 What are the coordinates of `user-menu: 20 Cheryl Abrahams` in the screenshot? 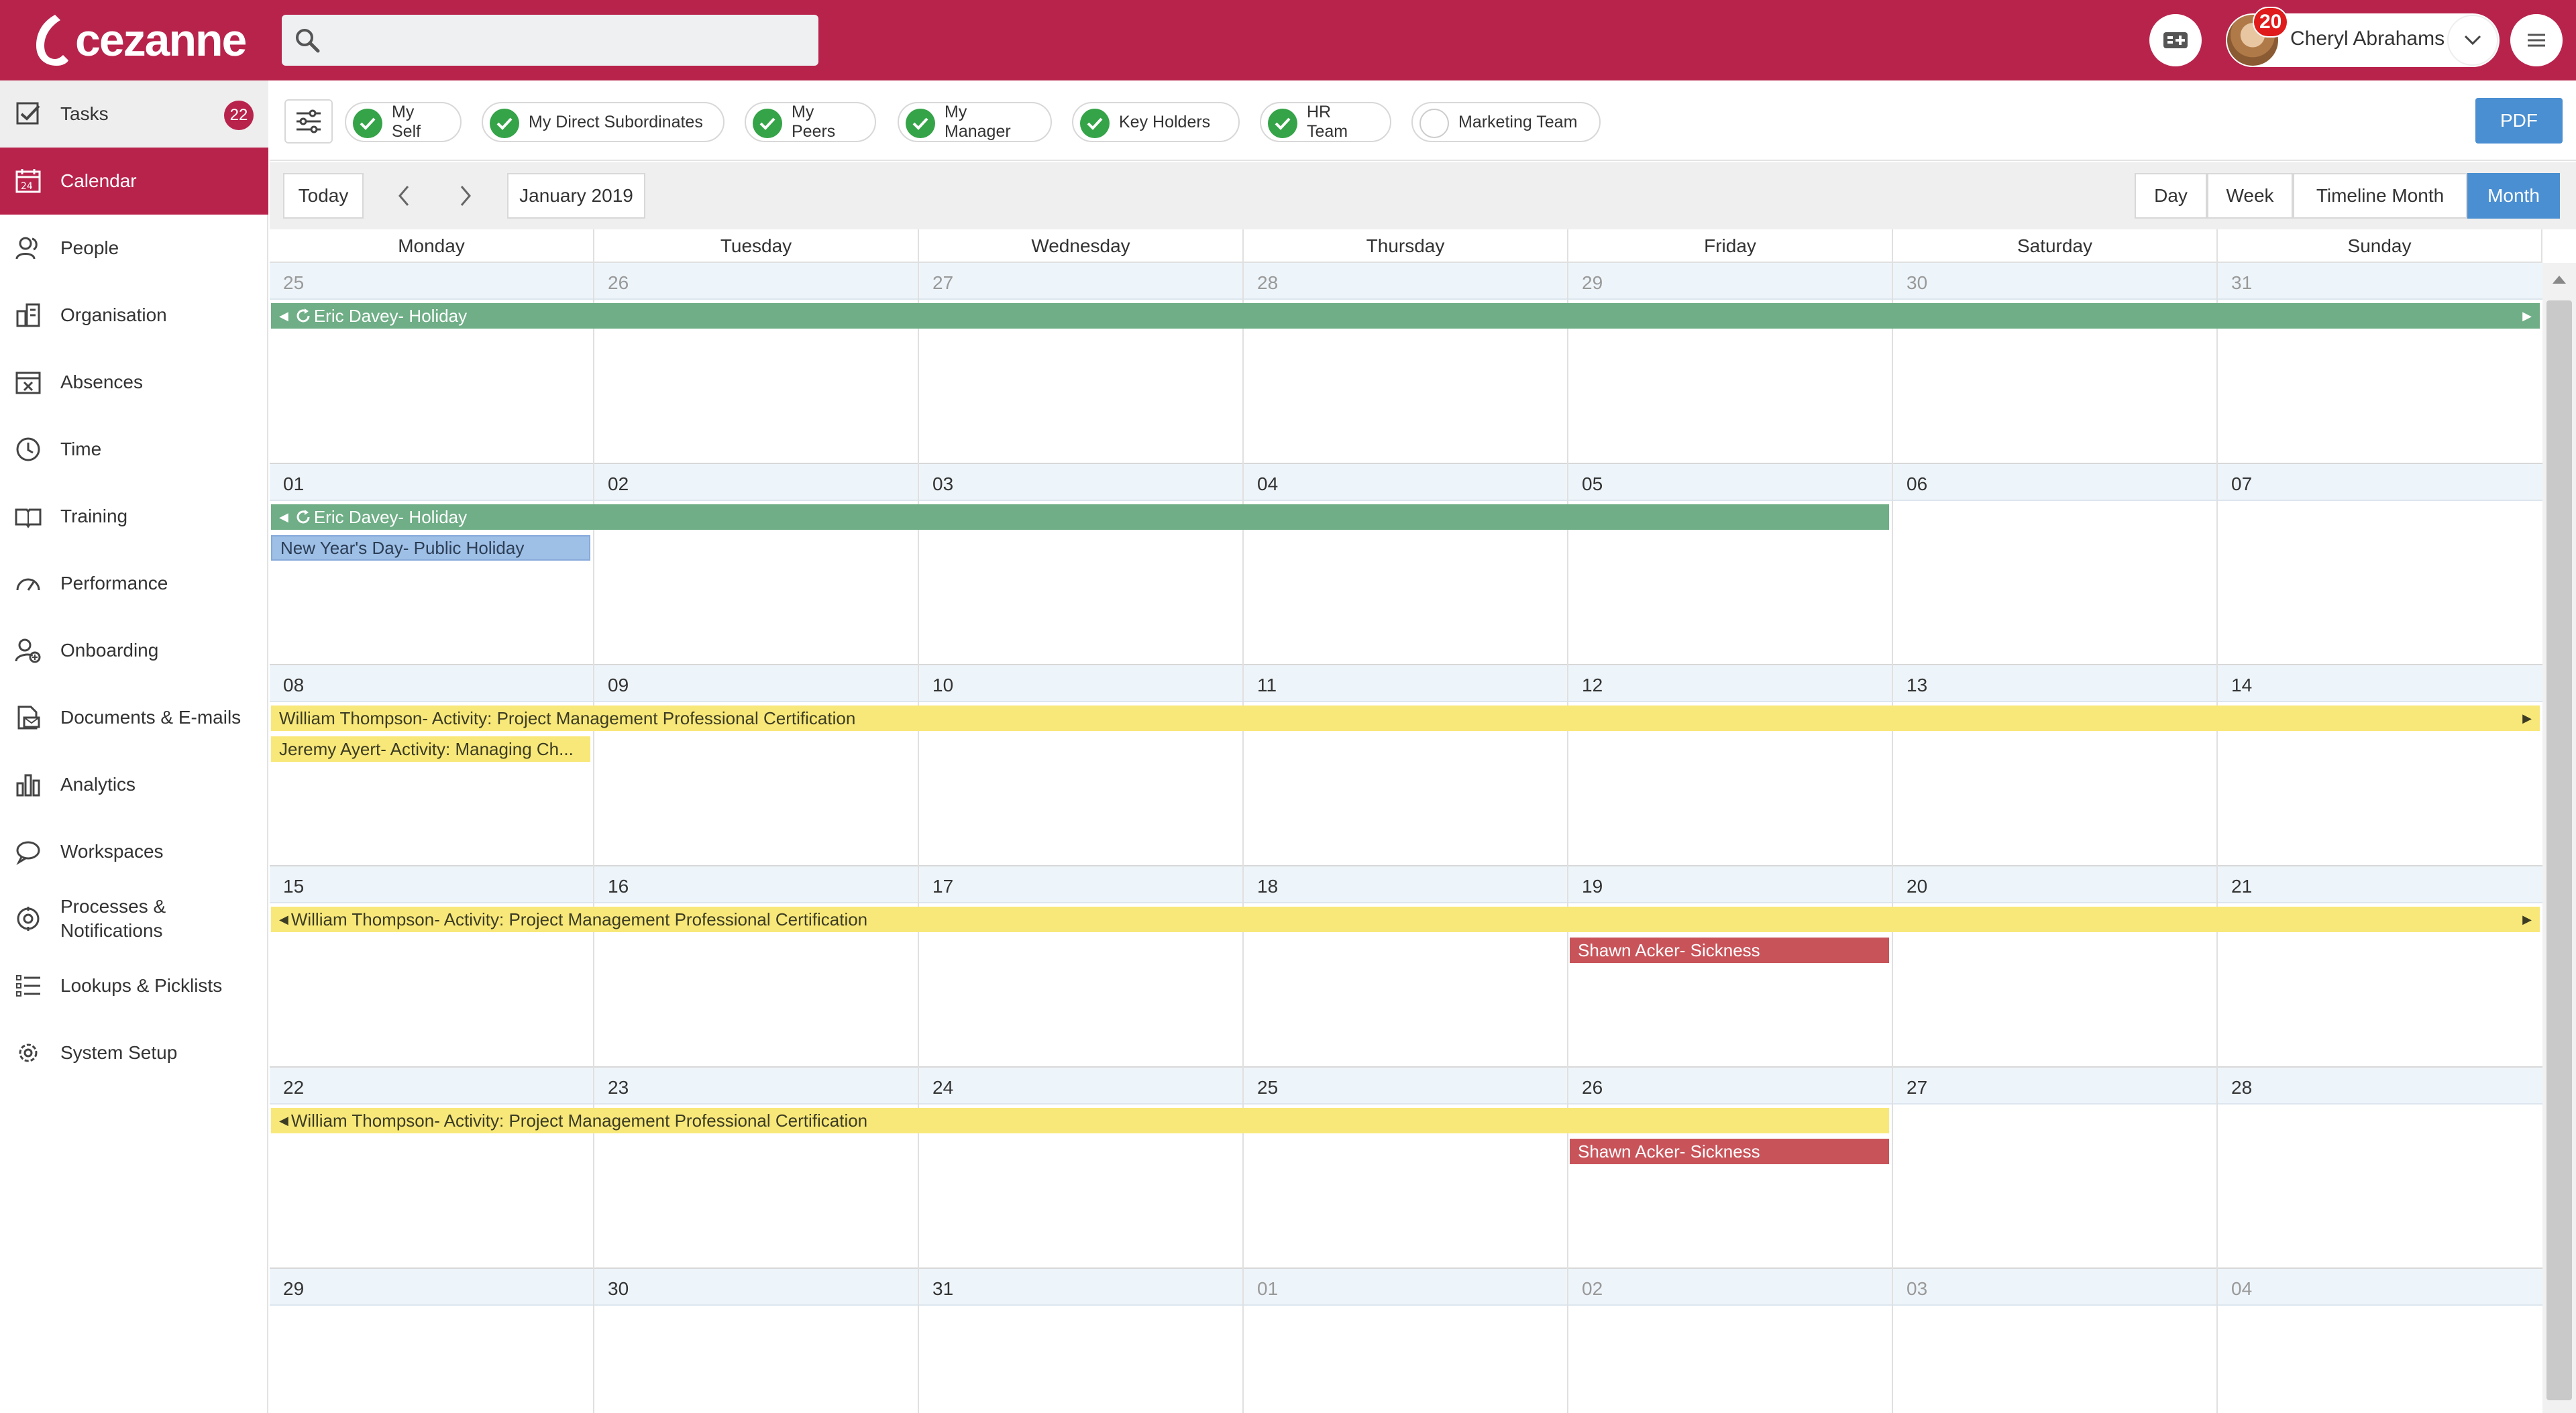 It's located at (2363, 37).